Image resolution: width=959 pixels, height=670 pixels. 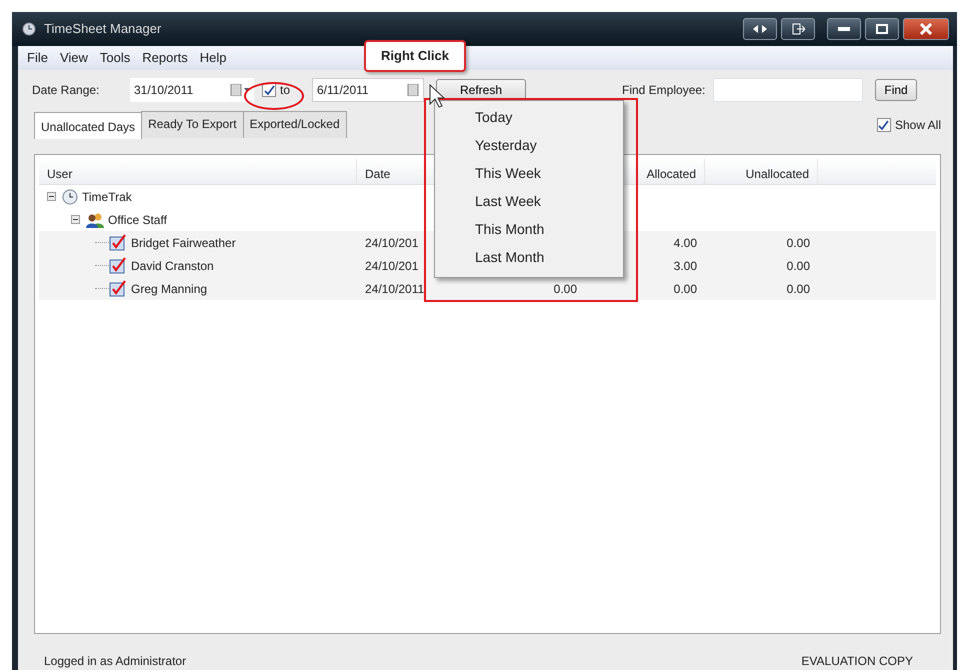 I want to click on date-cell-text: 24/10/2011, so click(x=395, y=289).